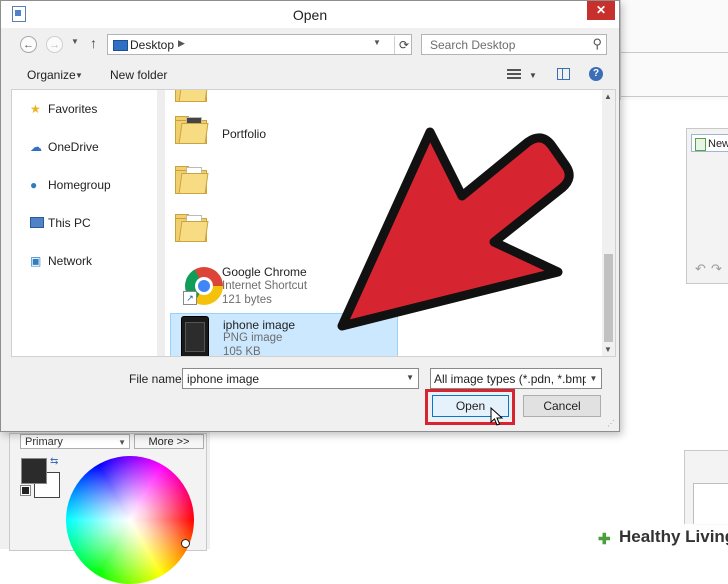 The image size is (728, 584). What do you see at coordinates (700, 144) in the screenshot?
I see `new-image-icon` at bounding box center [700, 144].